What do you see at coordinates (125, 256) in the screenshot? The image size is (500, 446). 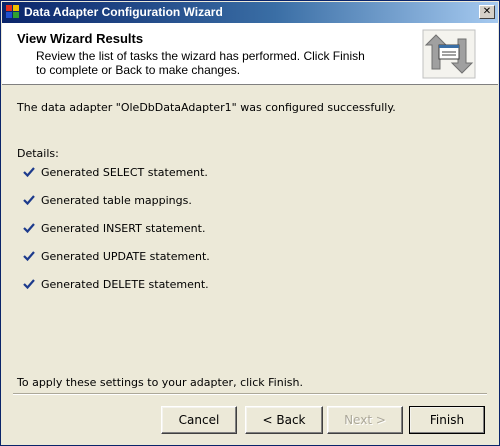 I see `task-label: Generated UPDATE statement.` at bounding box center [125, 256].